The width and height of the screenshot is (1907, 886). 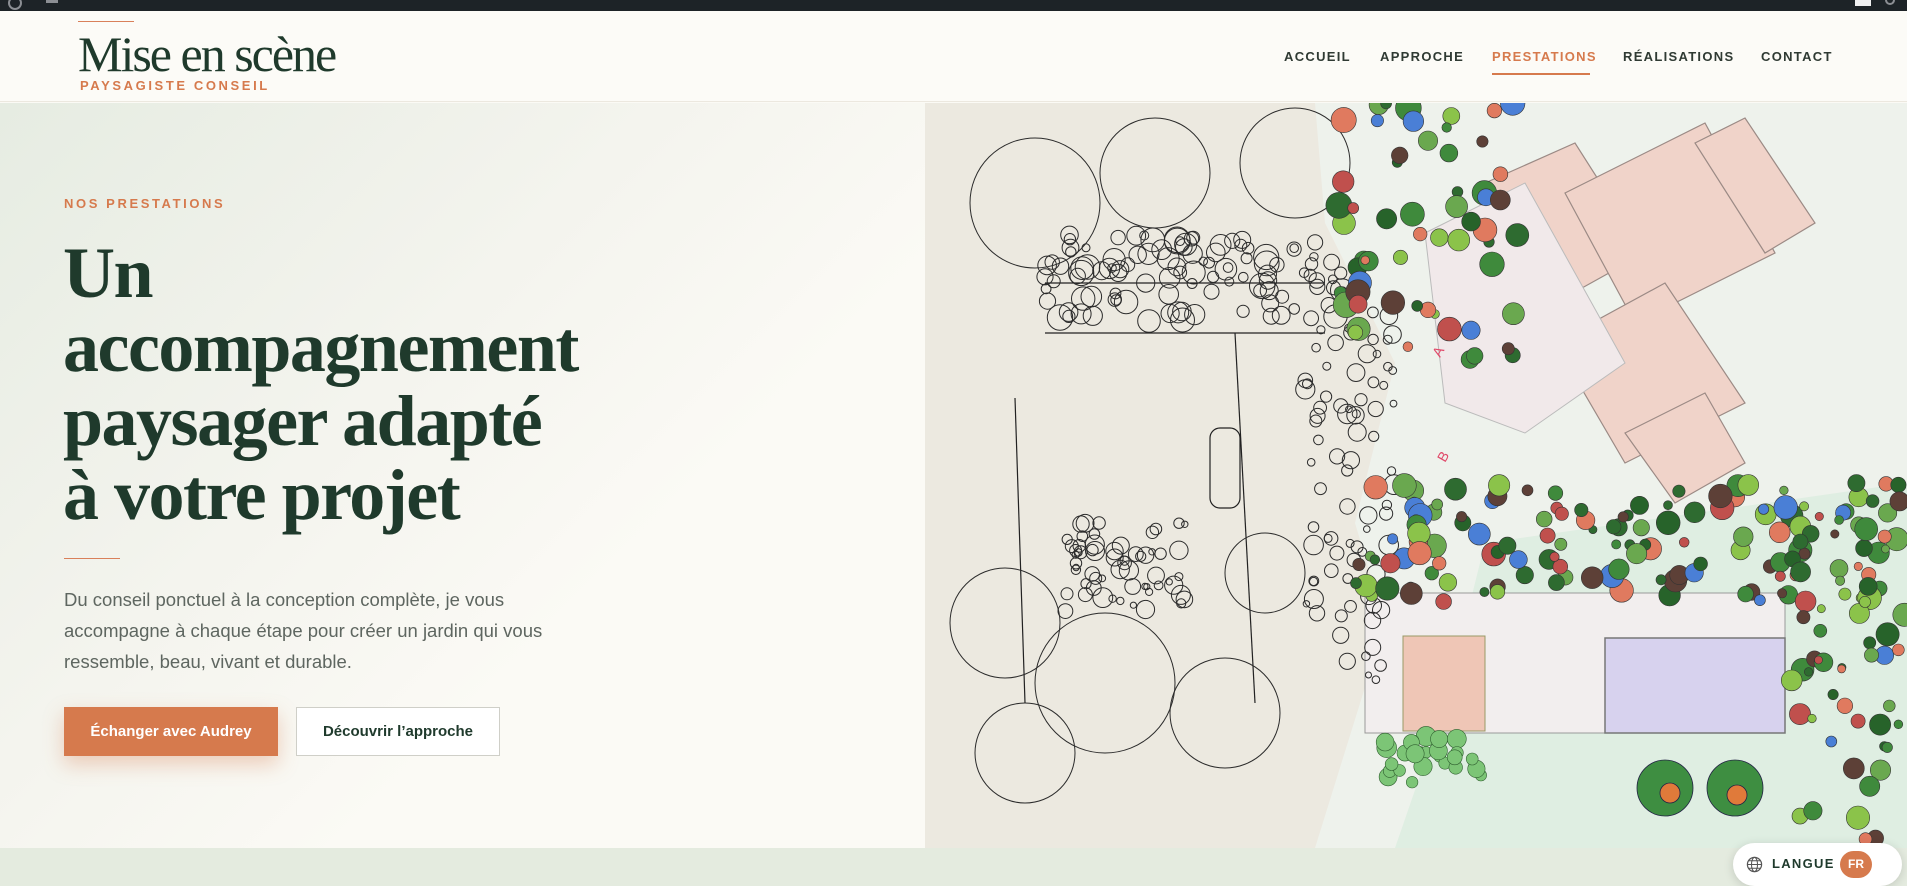 I want to click on hero-headline-line: Un, so click(x=108, y=273).